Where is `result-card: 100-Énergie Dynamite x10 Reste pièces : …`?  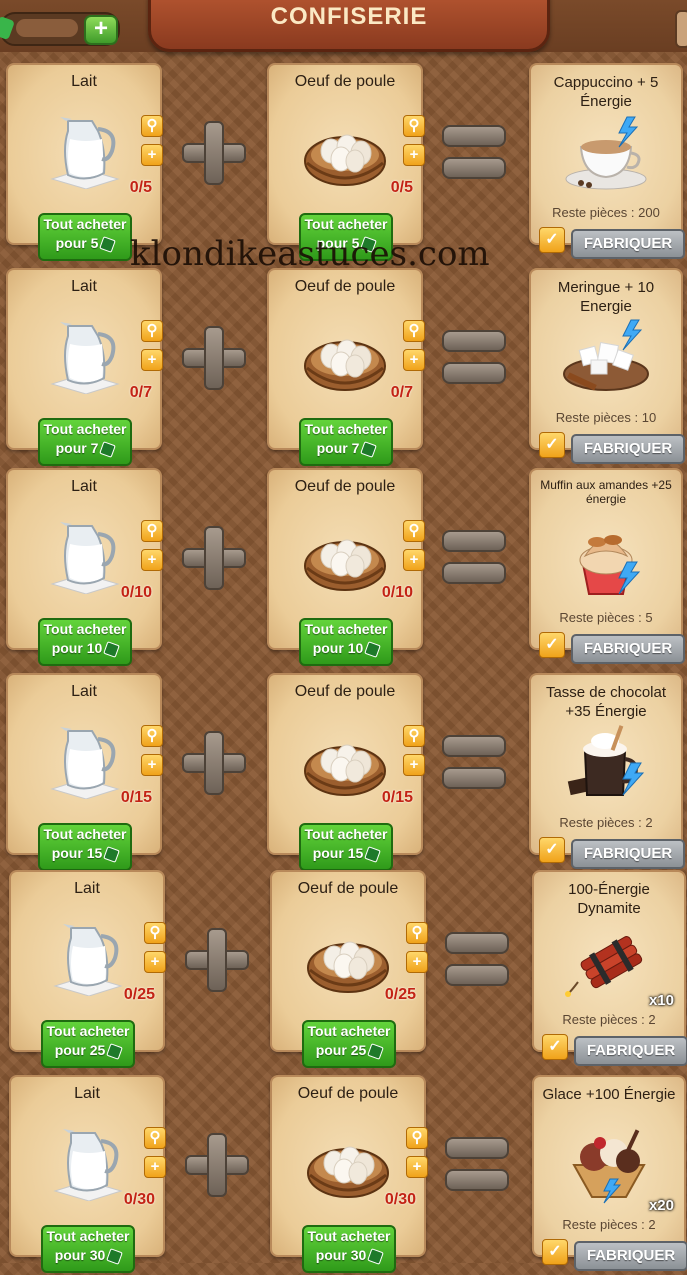 result-card: 100-Énergie Dynamite x10 Reste pièces : … is located at coordinates (609, 968).